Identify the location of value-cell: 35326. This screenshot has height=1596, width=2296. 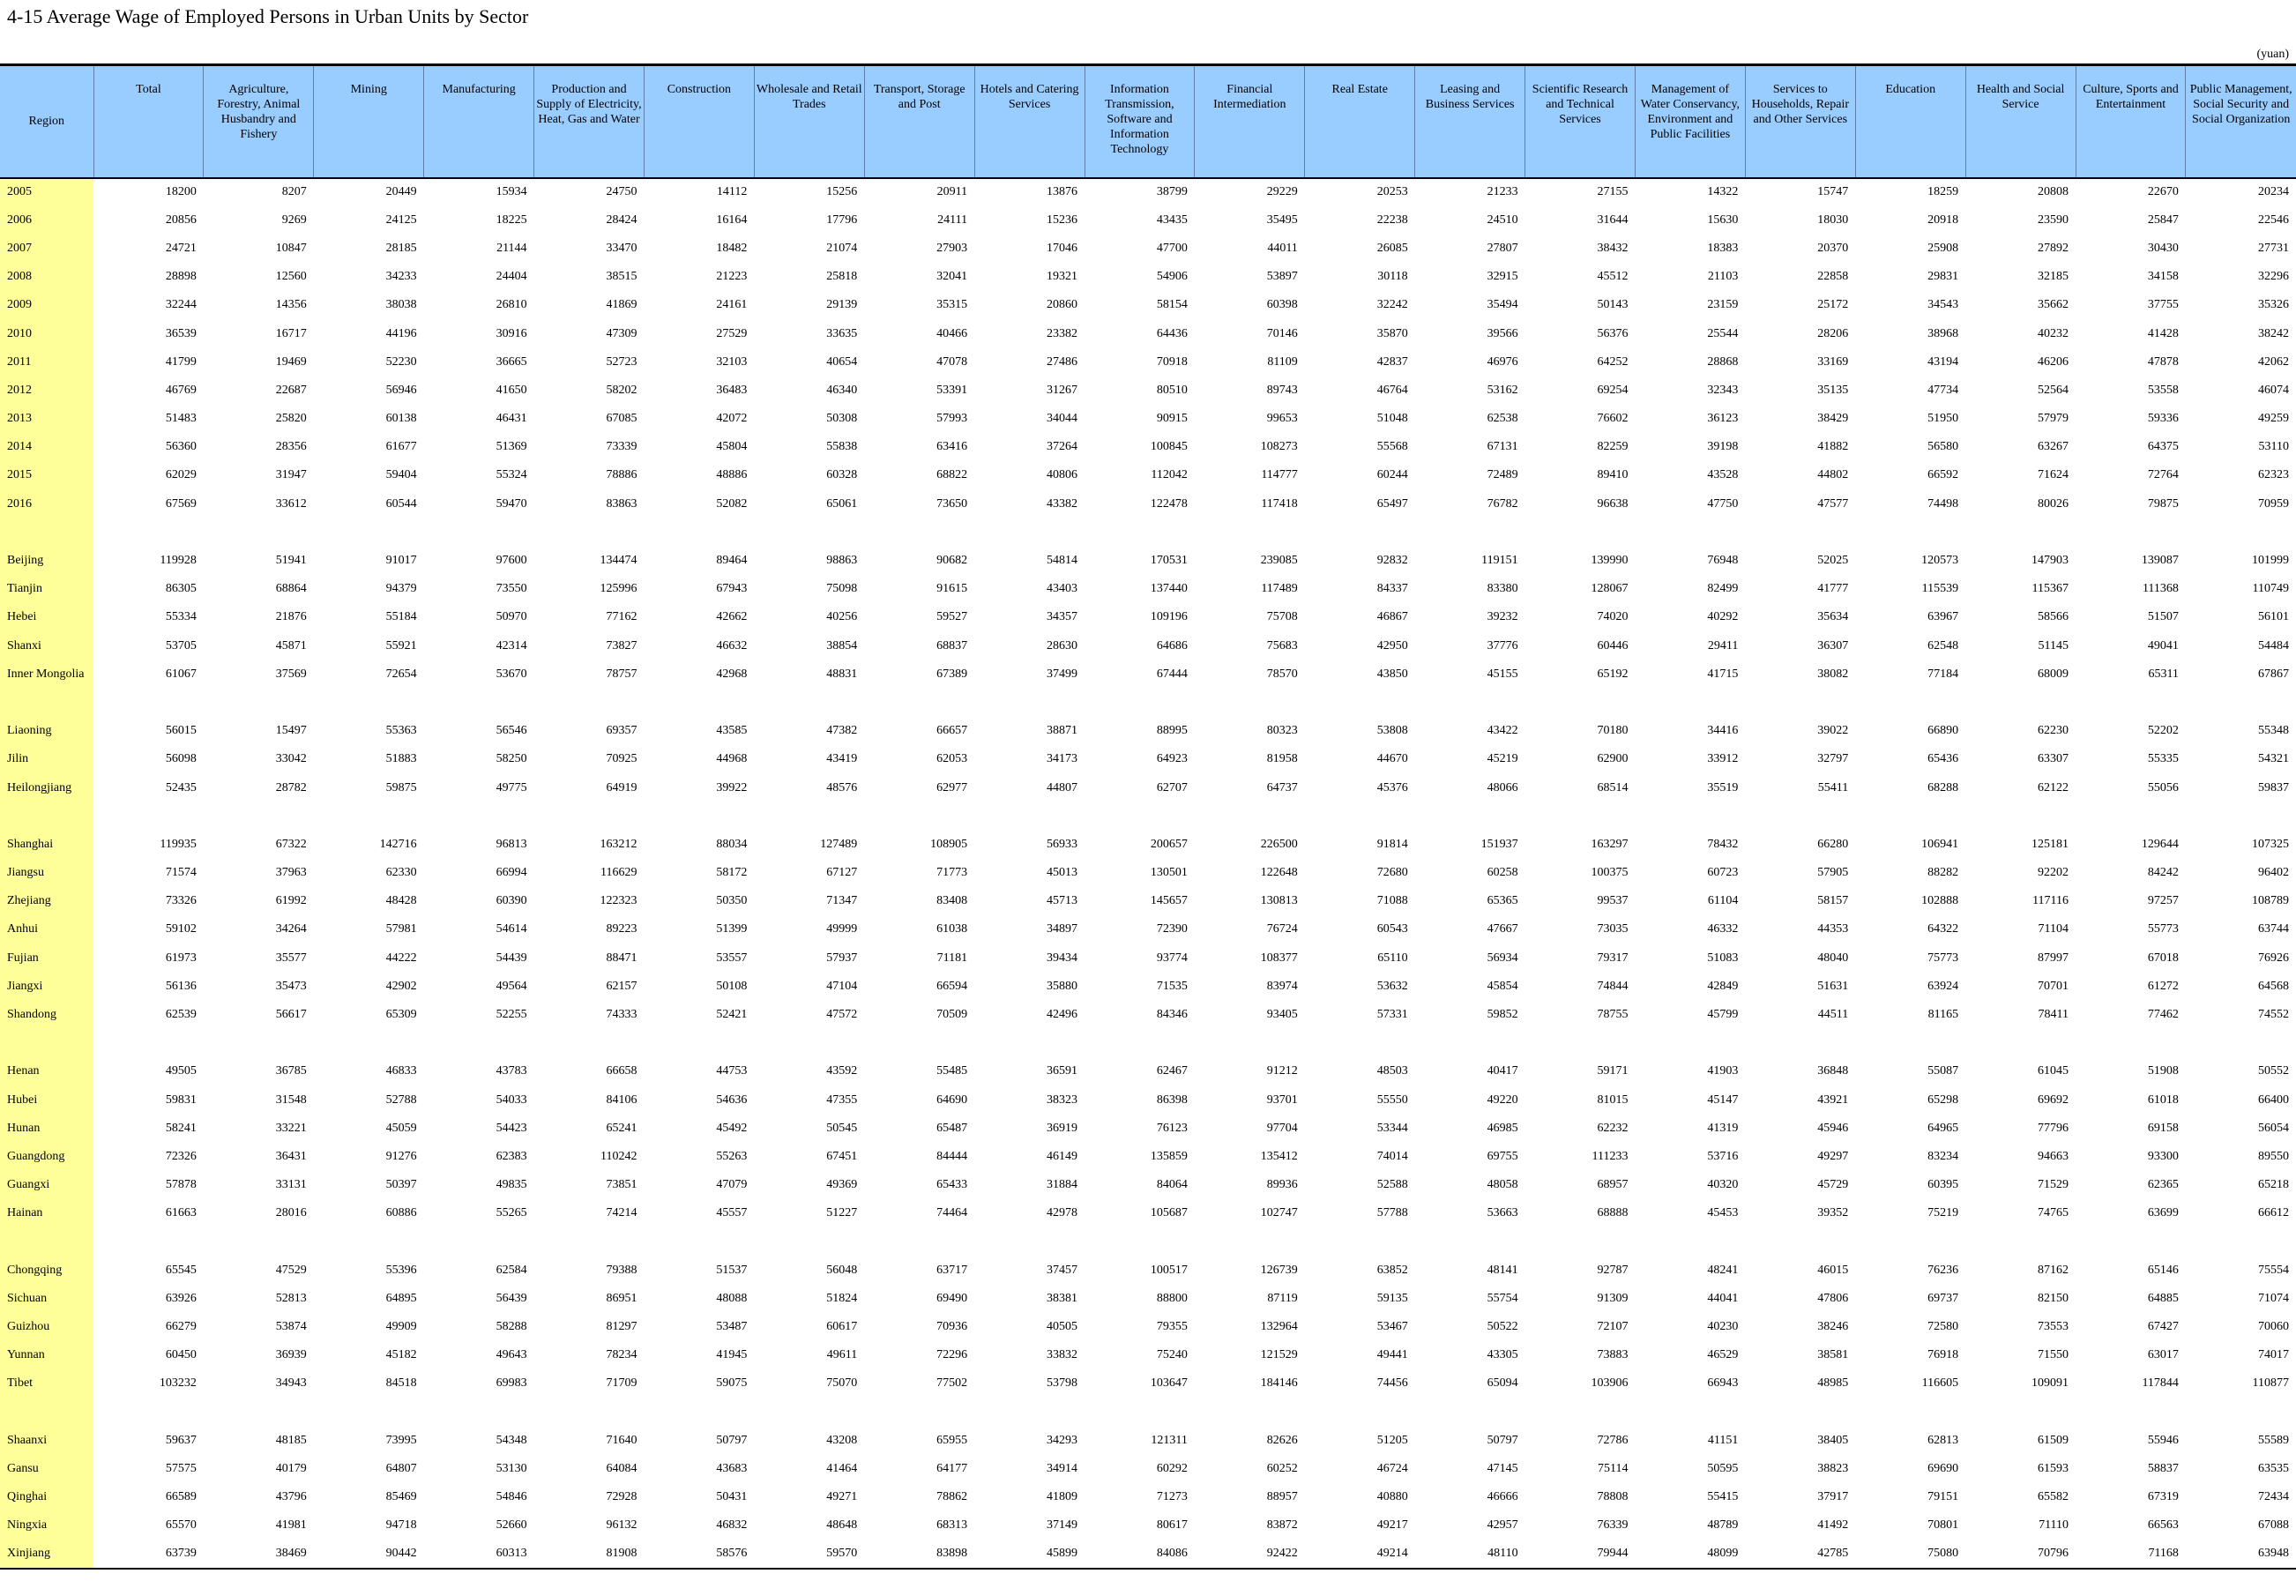
(2273, 305).